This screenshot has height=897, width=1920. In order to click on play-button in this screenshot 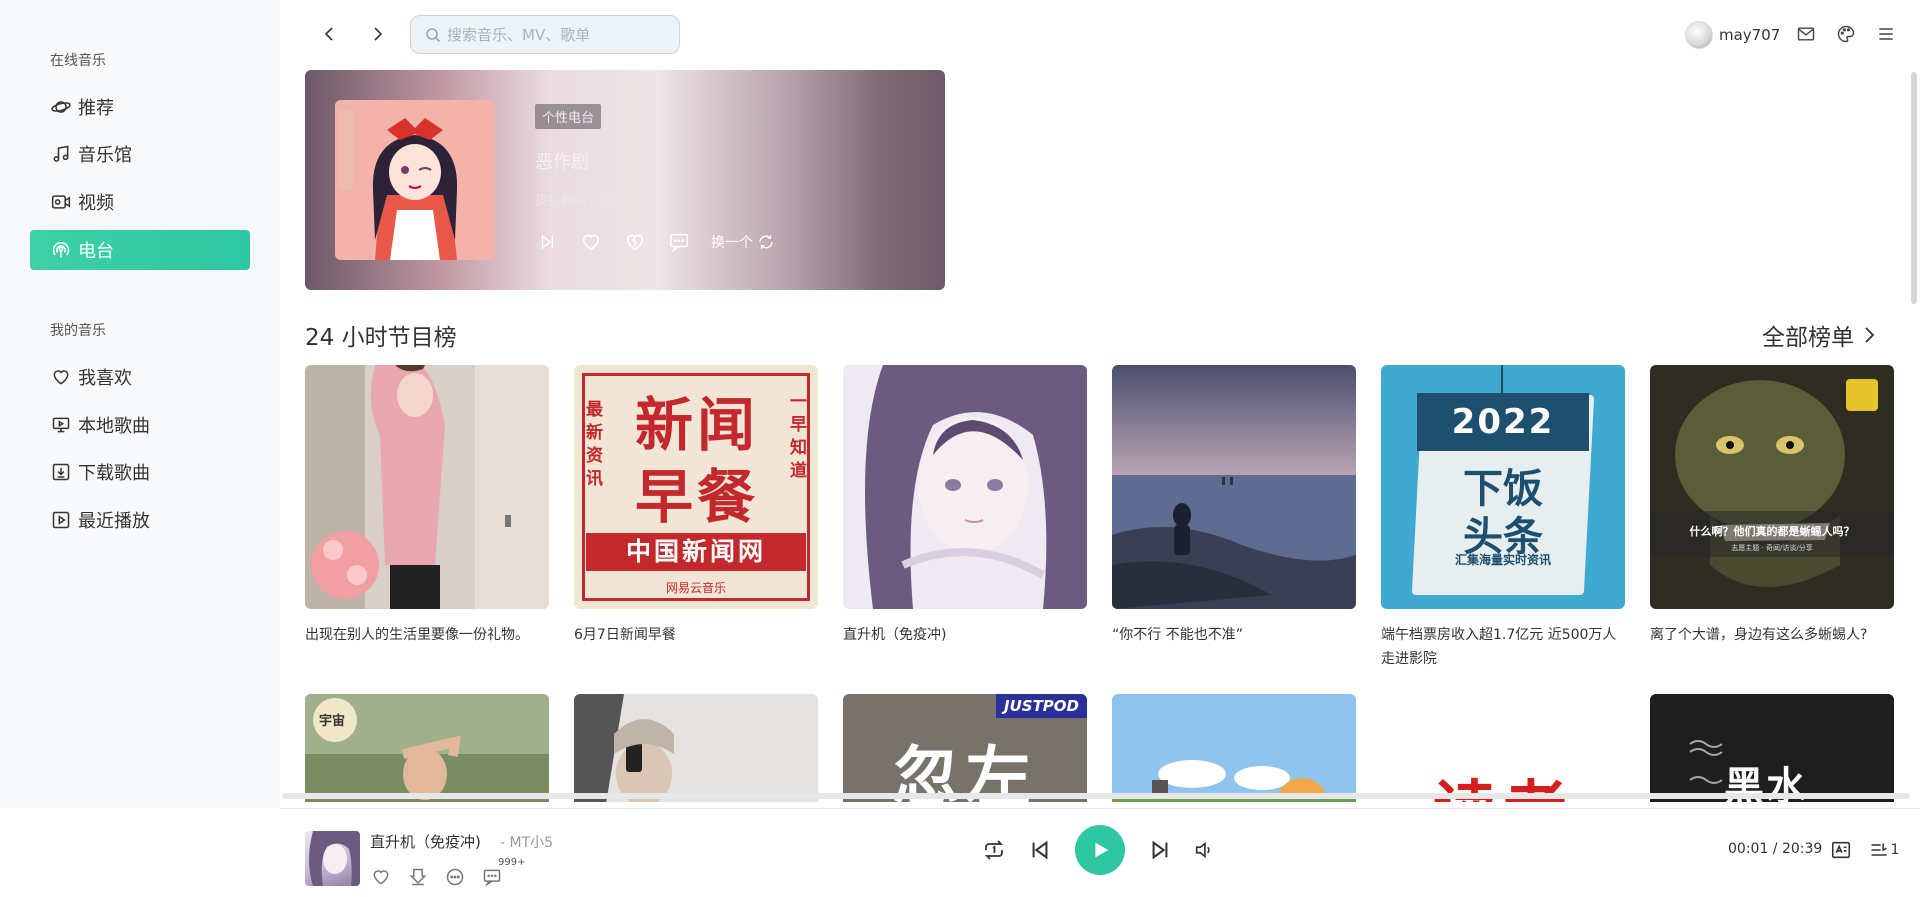, I will do `click(1100, 850)`.